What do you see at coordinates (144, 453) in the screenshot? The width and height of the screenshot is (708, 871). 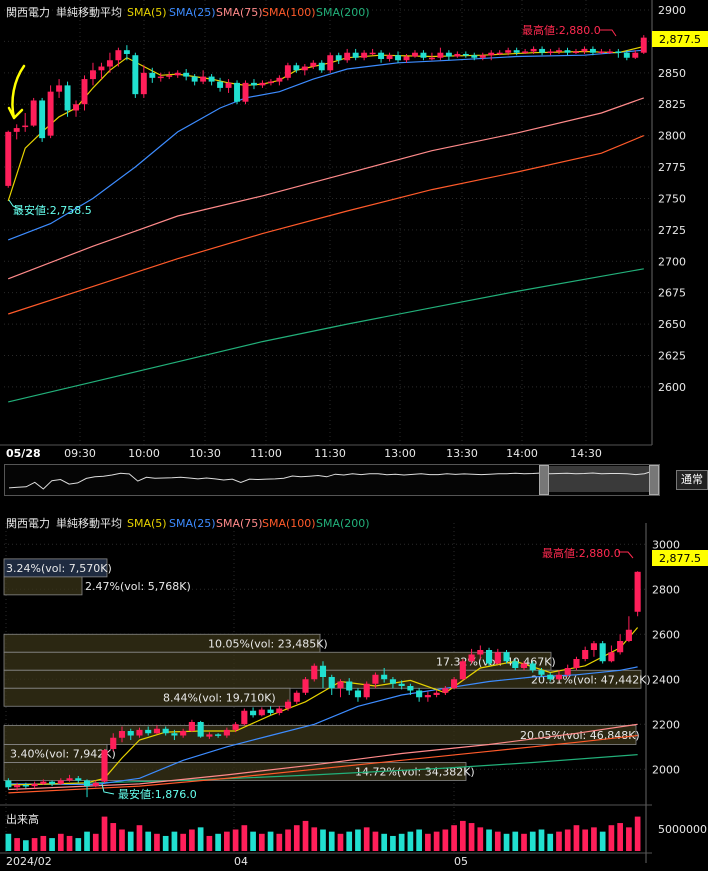 I see `time-tick-label: 10:00` at bounding box center [144, 453].